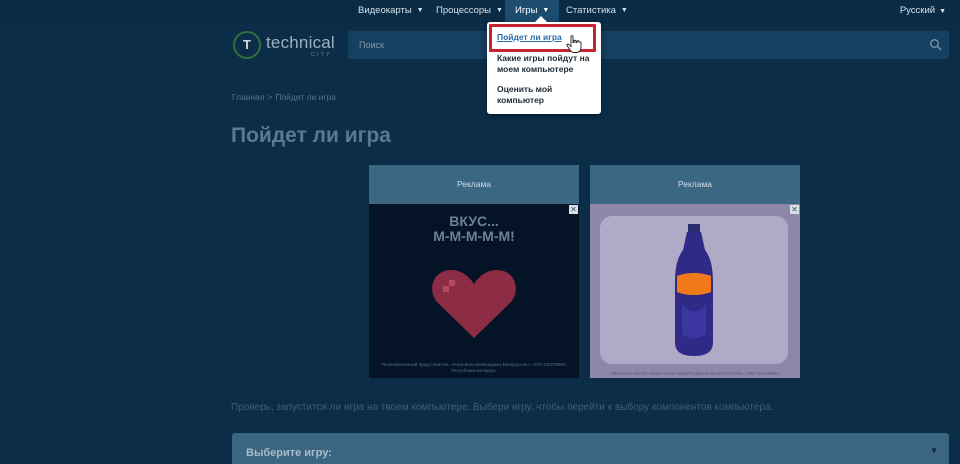 This screenshot has width=960, height=464. I want to click on nav-item-label: Игры, so click(526, 10).